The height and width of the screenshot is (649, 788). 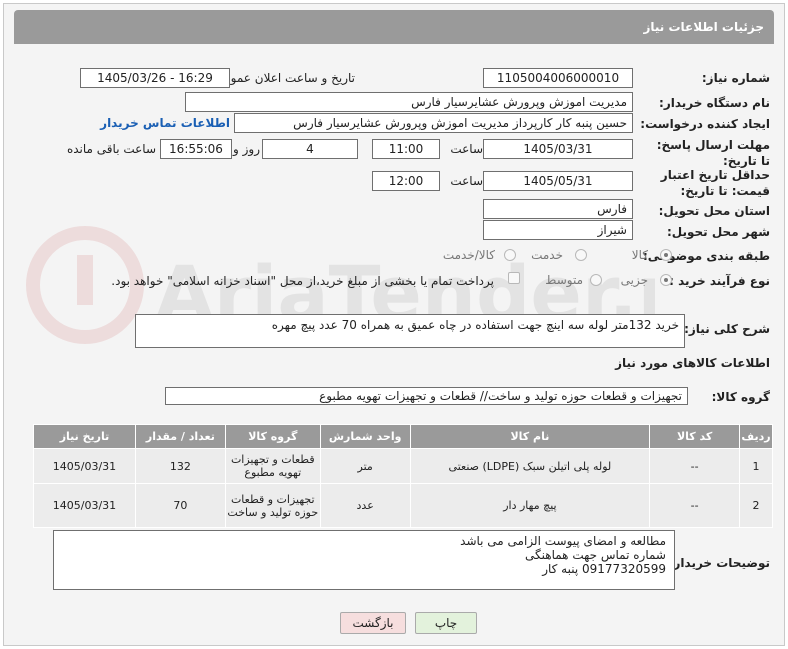 What do you see at coordinates (563, 541) in the screenshot?
I see `buyer-notes-line: مطالعه و امضای پیوست الزامی می باشد` at bounding box center [563, 541].